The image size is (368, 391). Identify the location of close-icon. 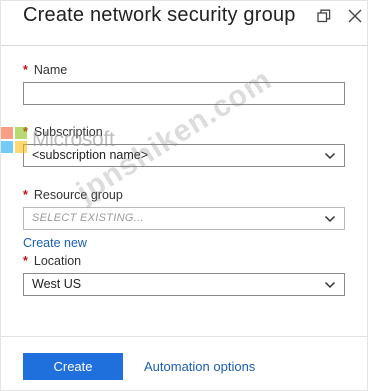
(355, 16).